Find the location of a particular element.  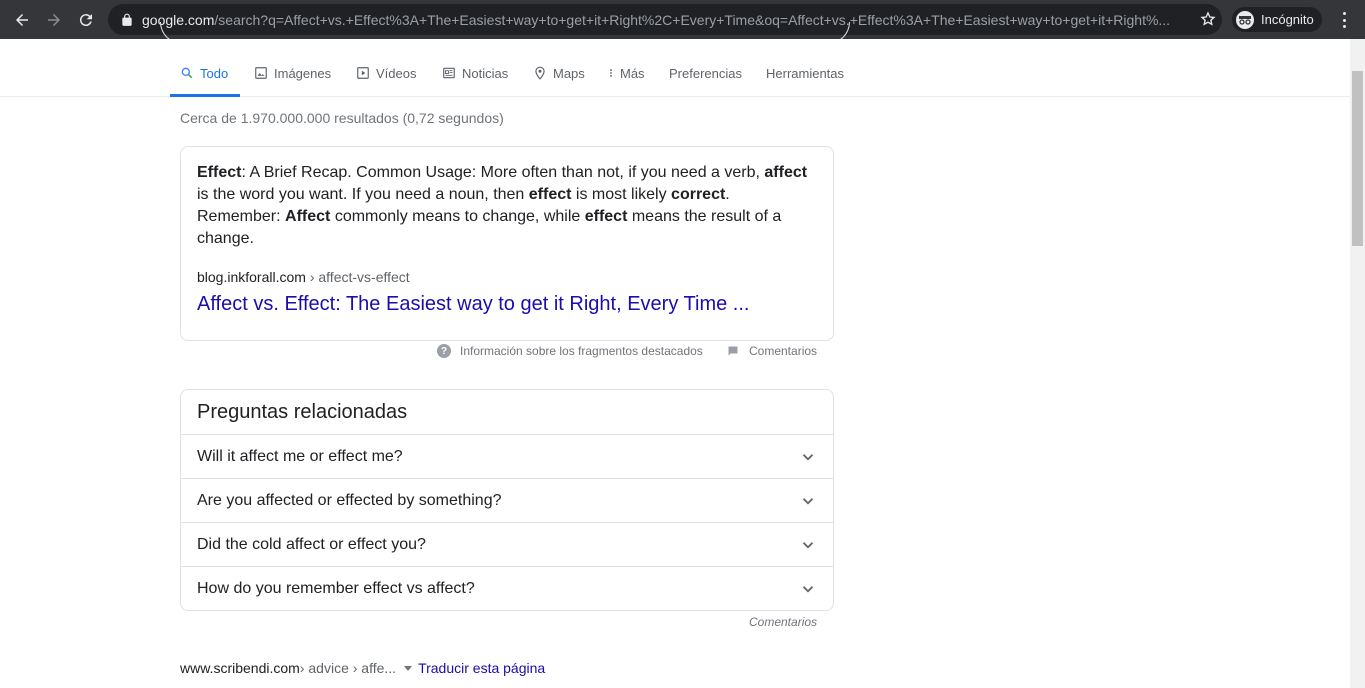

arrow-right-icon is located at coordinates (54, 20).